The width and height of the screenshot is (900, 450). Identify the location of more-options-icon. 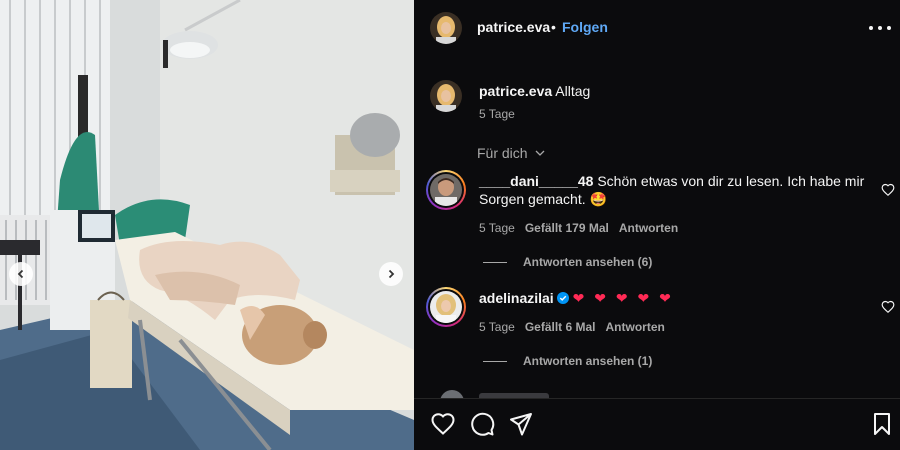
(880, 28).